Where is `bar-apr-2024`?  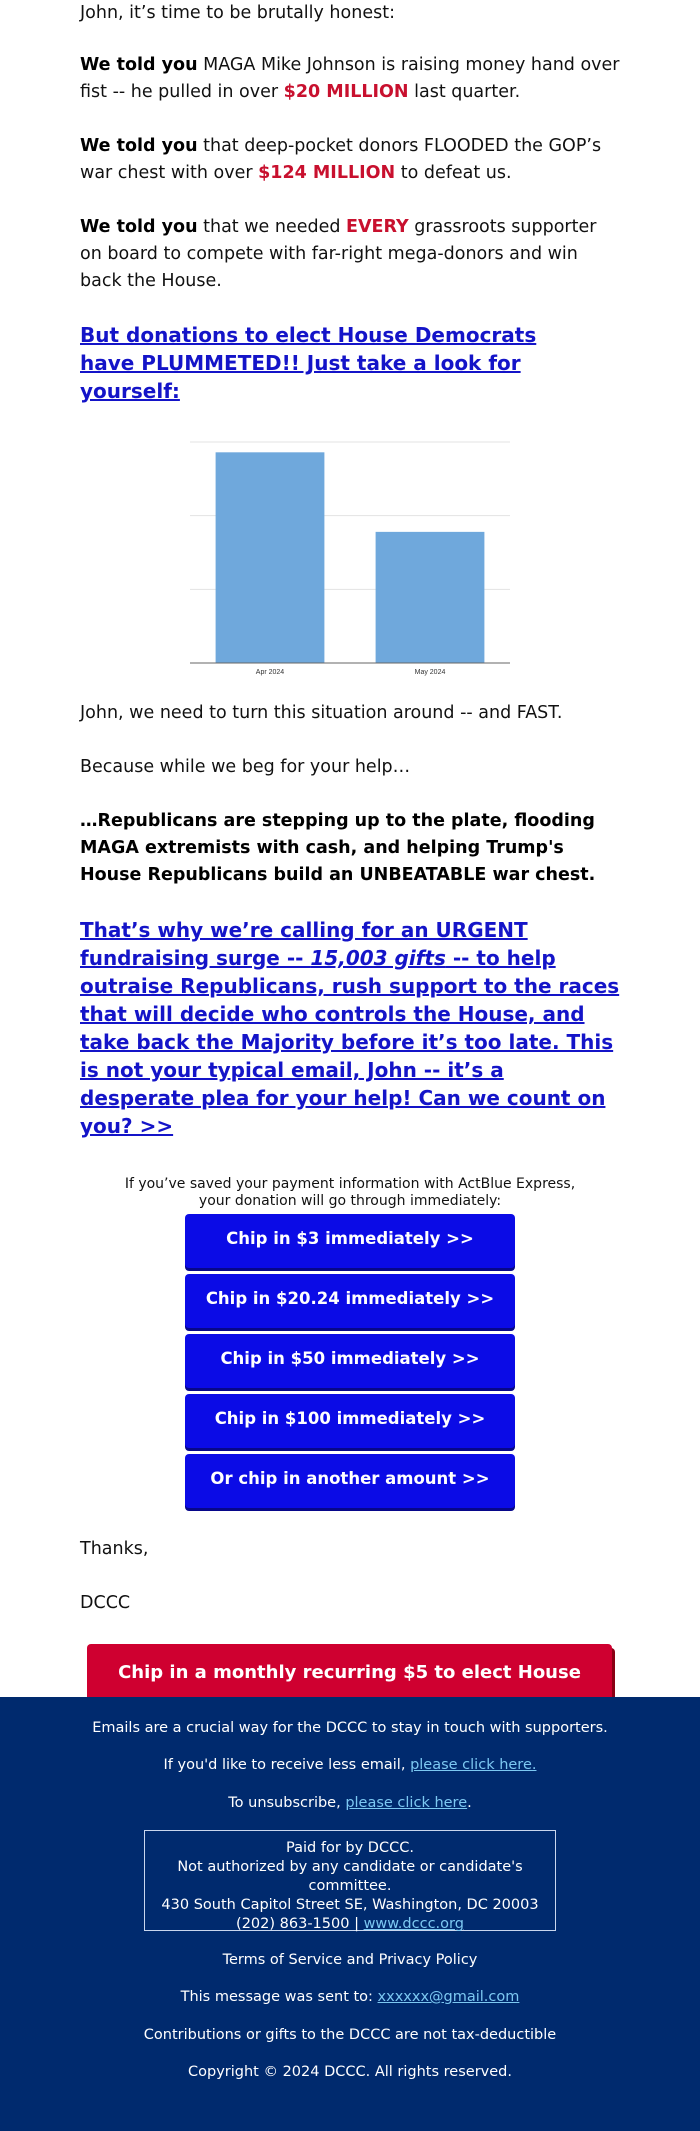 bar-apr-2024 is located at coordinates (270, 557).